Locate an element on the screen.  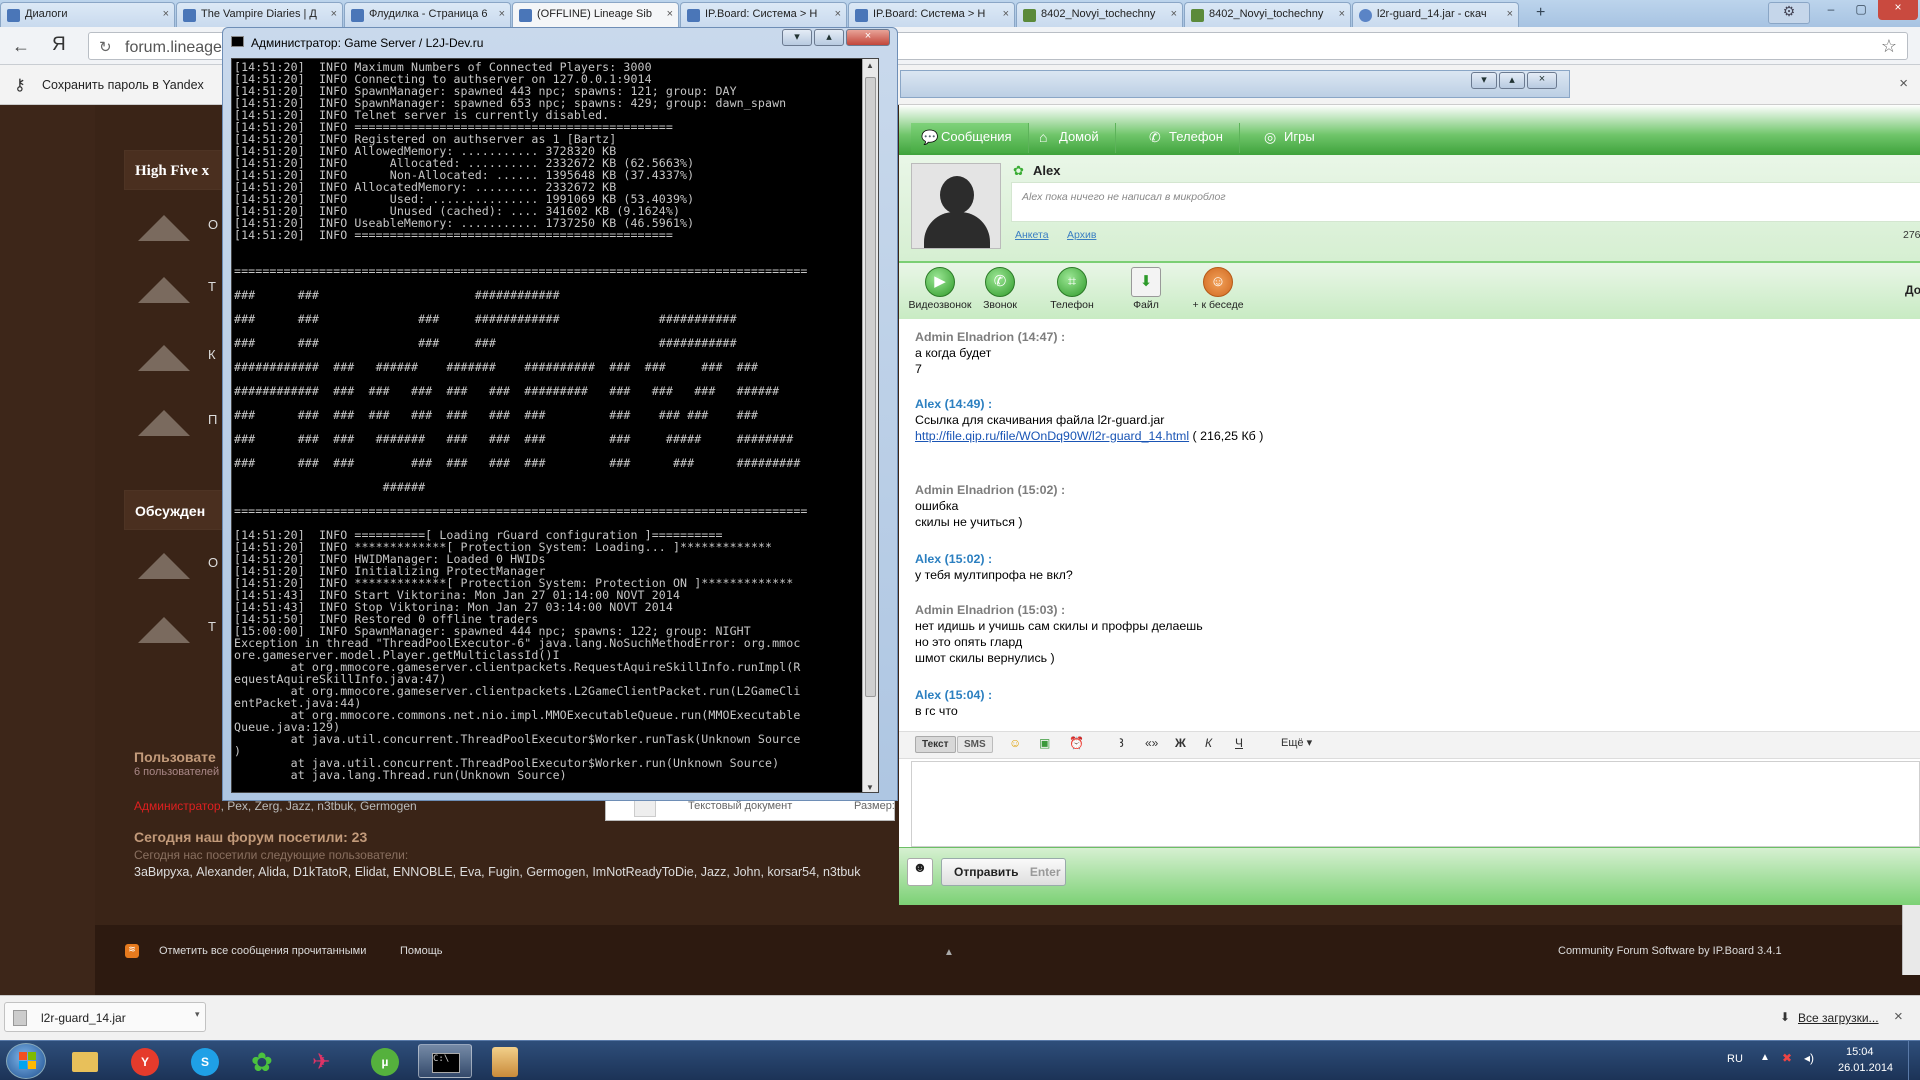
skype-taskbar-icon: S is located at coordinates (205, 1061).